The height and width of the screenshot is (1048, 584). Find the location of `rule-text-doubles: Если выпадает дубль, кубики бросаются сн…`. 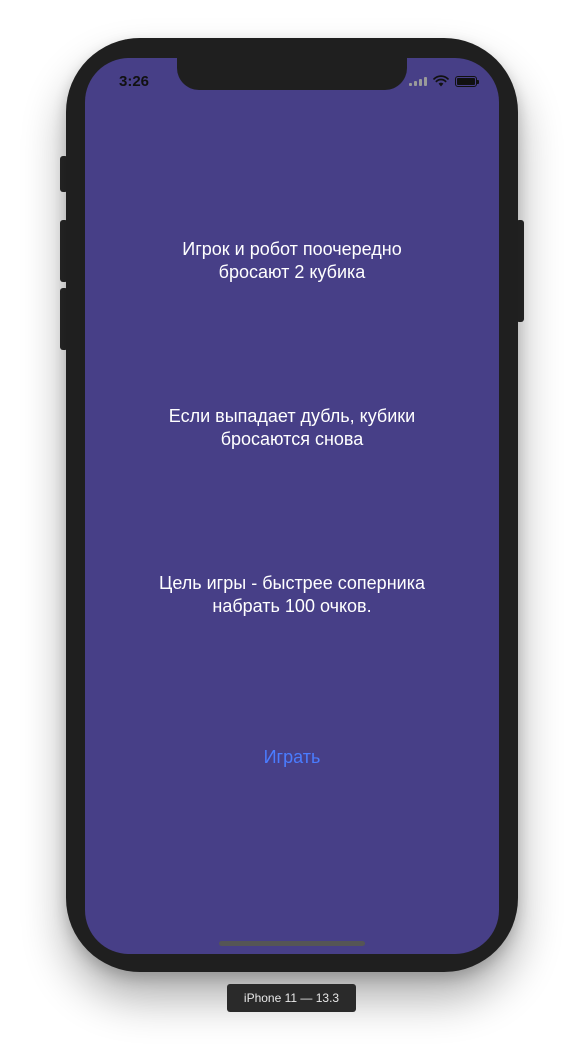

rule-text-doubles: Если выпадает дубль, кубики бросаются сн… is located at coordinates (292, 427).